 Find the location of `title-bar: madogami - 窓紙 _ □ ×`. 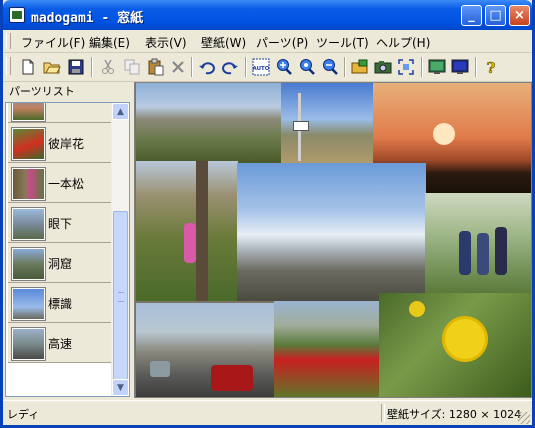

title-bar: madogami - 窓紙 _ □ × is located at coordinates (267, 15).